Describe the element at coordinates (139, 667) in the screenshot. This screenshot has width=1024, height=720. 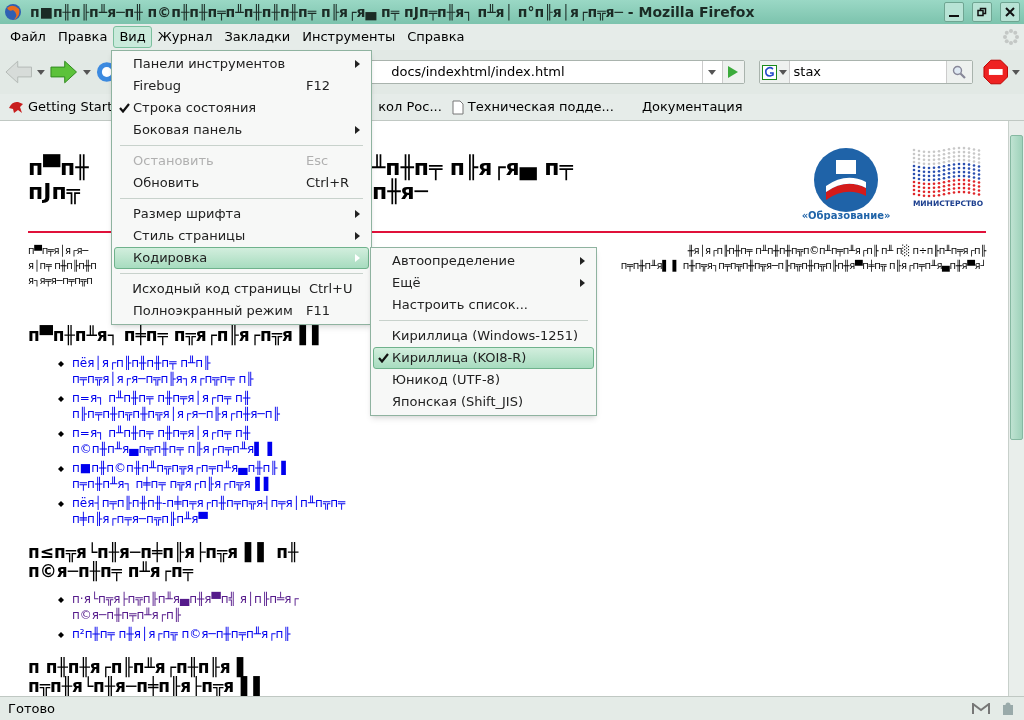
I see `section-heading: п п╫п╫я┌п╟п╨я┌п╫п╟я ▌` at that location.